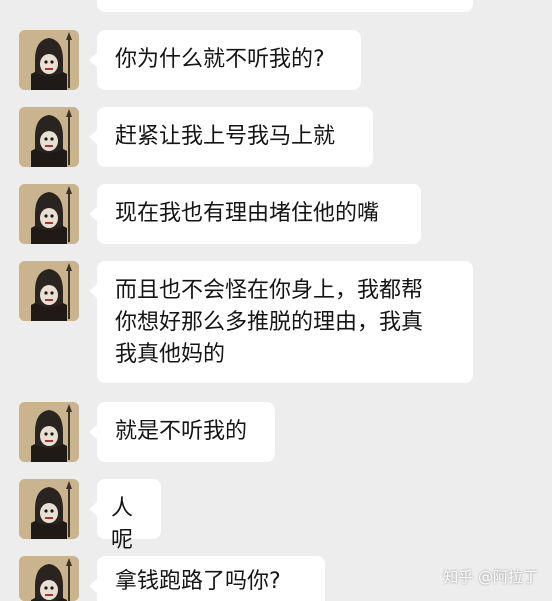 This screenshot has height=601, width=552. What do you see at coordinates (125, 516) in the screenshot?
I see `chat-bubble: 人呢` at bounding box center [125, 516].